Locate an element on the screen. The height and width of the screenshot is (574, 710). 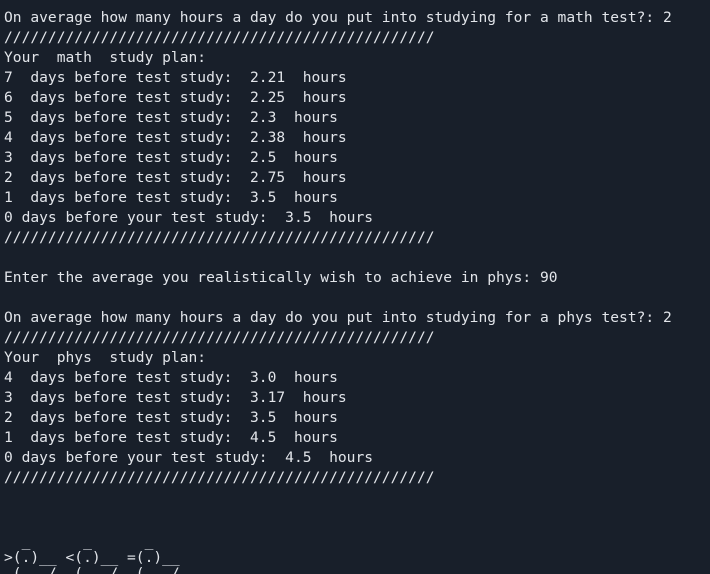
math-plan-row: 4 days before test study: 2.38 hours is located at coordinates (175, 137).